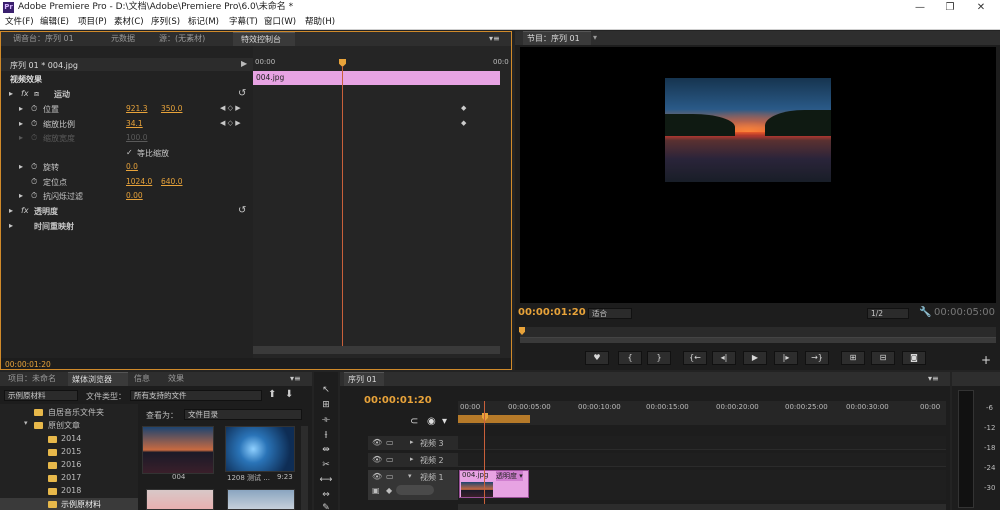  I want to click on snap-icon: ⊂, so click(414, 421).